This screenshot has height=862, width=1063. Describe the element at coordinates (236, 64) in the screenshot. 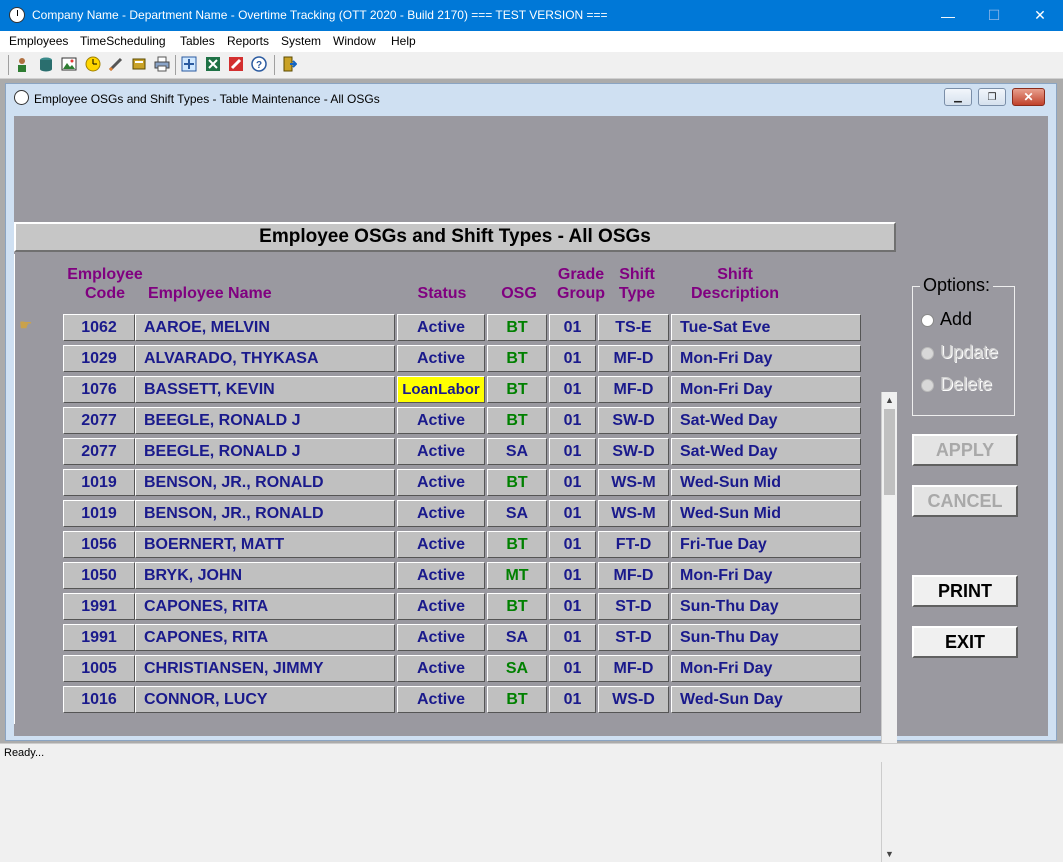

I see `tools-icon` at that location.